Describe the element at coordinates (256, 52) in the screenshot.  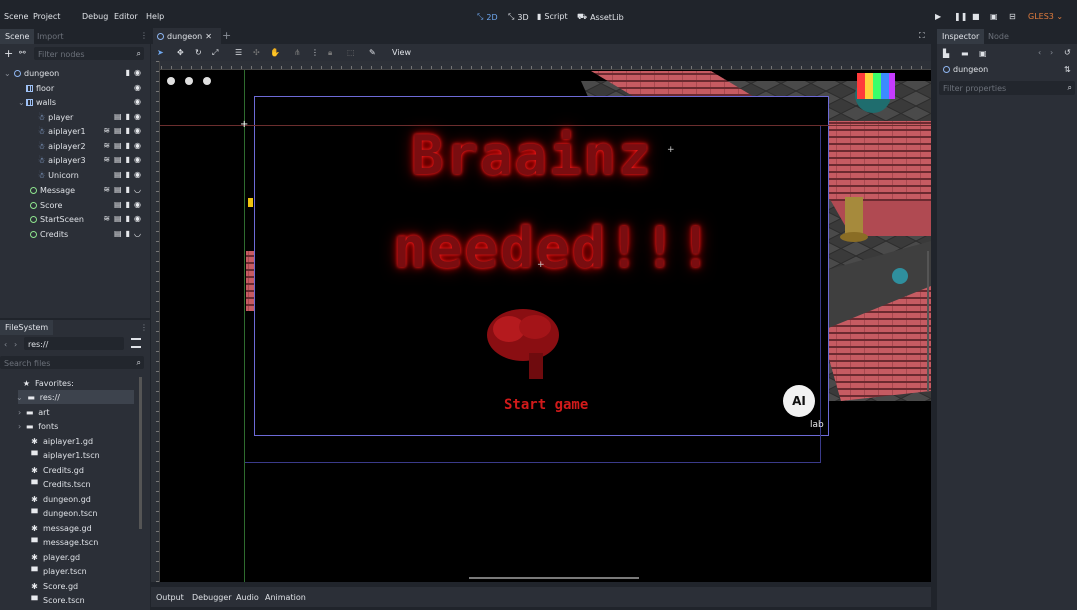
I see `pivot-icon: ✣` at that location.